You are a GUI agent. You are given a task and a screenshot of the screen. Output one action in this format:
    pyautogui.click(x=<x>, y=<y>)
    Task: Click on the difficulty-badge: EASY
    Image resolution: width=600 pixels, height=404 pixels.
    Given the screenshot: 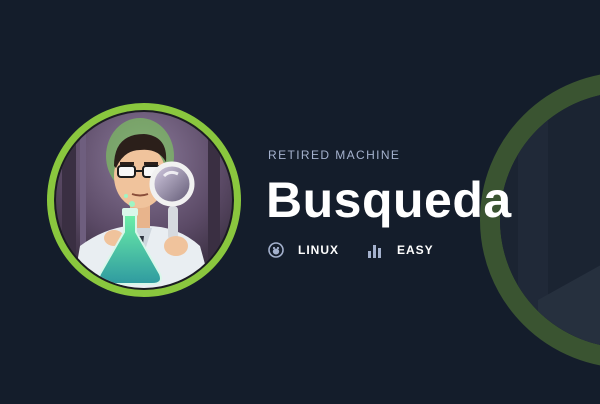 What is the action you would take?
    pyautogui.click(x=400, y=250)
    